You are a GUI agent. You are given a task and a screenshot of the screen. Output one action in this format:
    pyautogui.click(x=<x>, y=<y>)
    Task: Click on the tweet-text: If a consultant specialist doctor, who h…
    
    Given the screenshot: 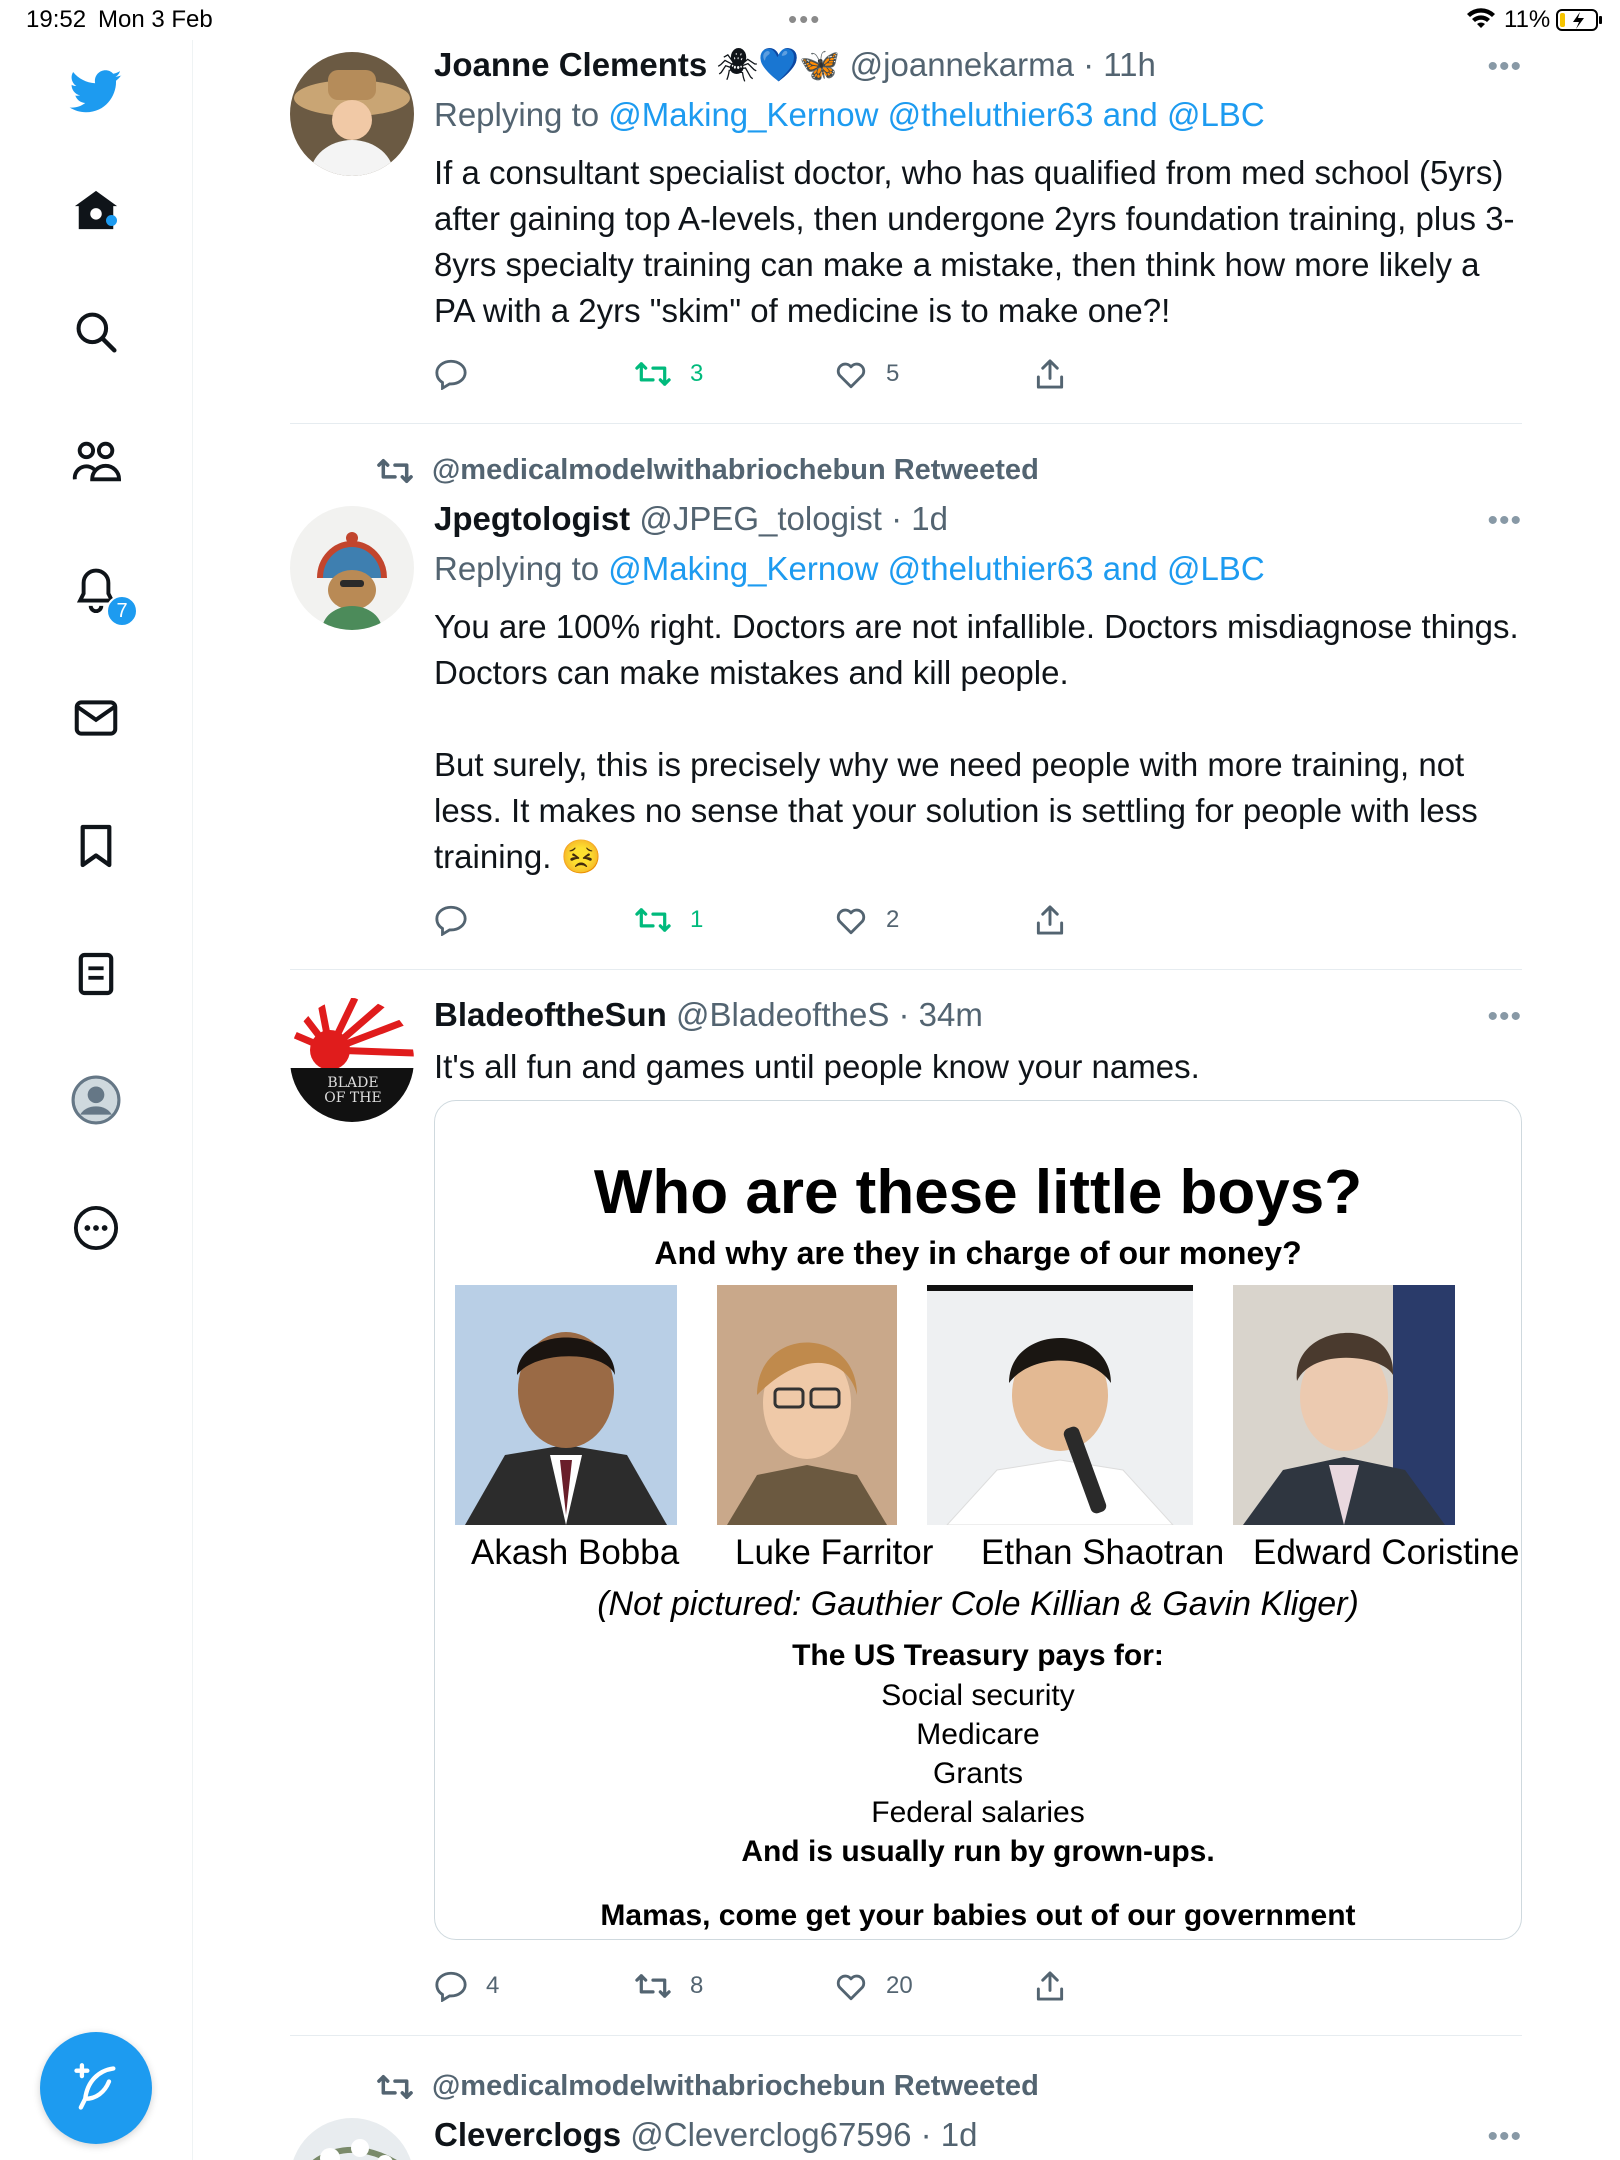 What is the action you would take?
    pyautogui.click(x=974, y=241)
    